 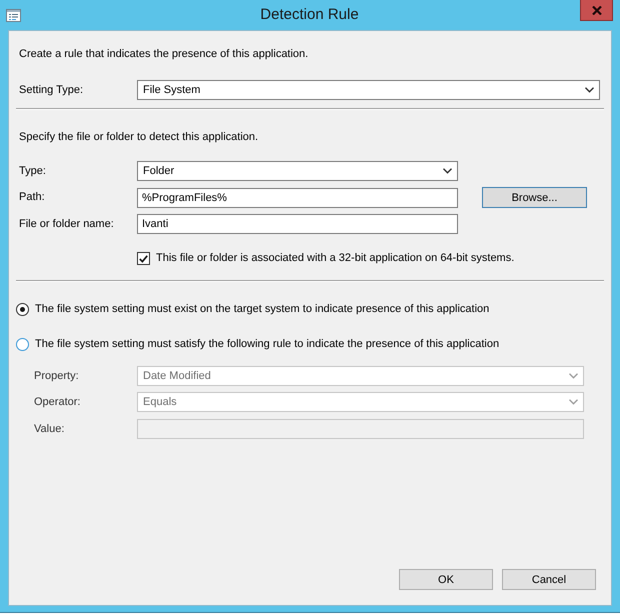 I want to click on field-label: Operator:, so click(x=57, y=402).